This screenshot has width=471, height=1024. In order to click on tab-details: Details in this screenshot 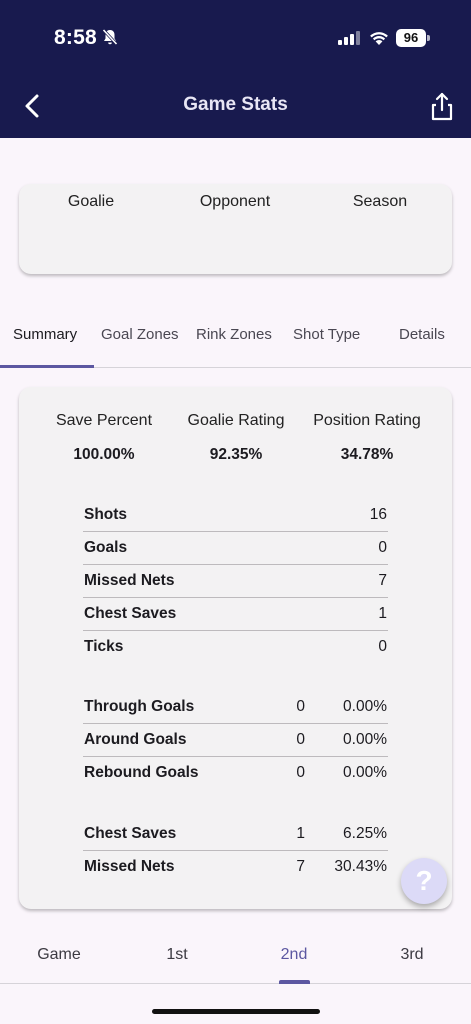, I will do `click(422, 334)`.